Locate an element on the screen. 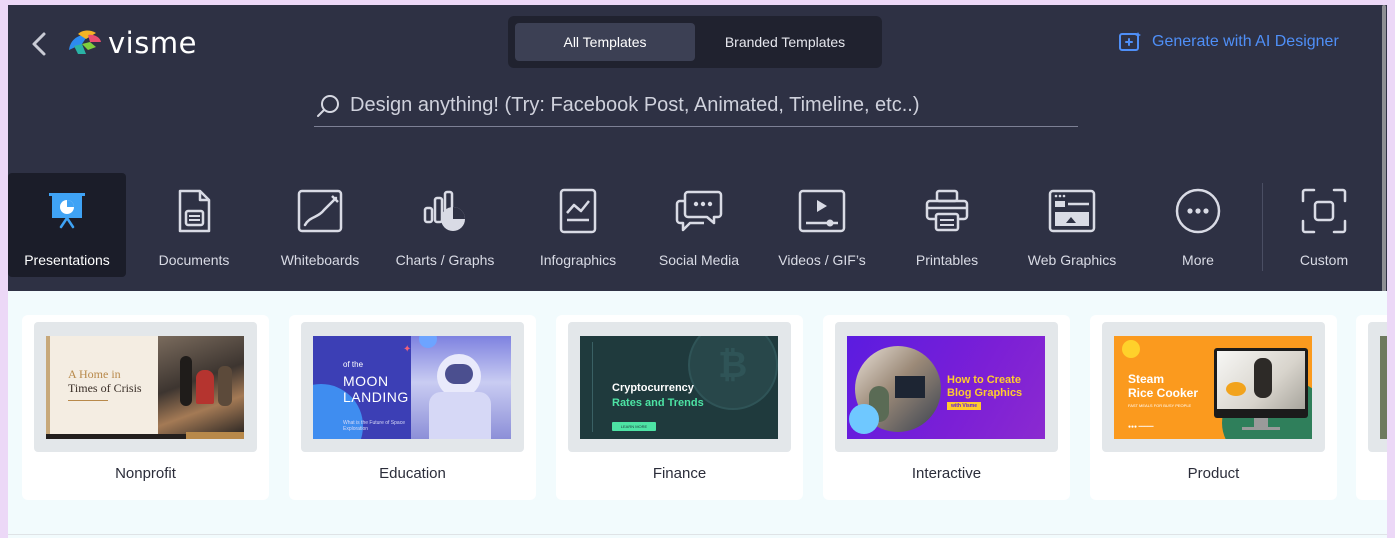 This screenshot has width=1395, height=538. generate-ai-designer-button: Generate with AI Designer is located at coordinates (1228, 42).